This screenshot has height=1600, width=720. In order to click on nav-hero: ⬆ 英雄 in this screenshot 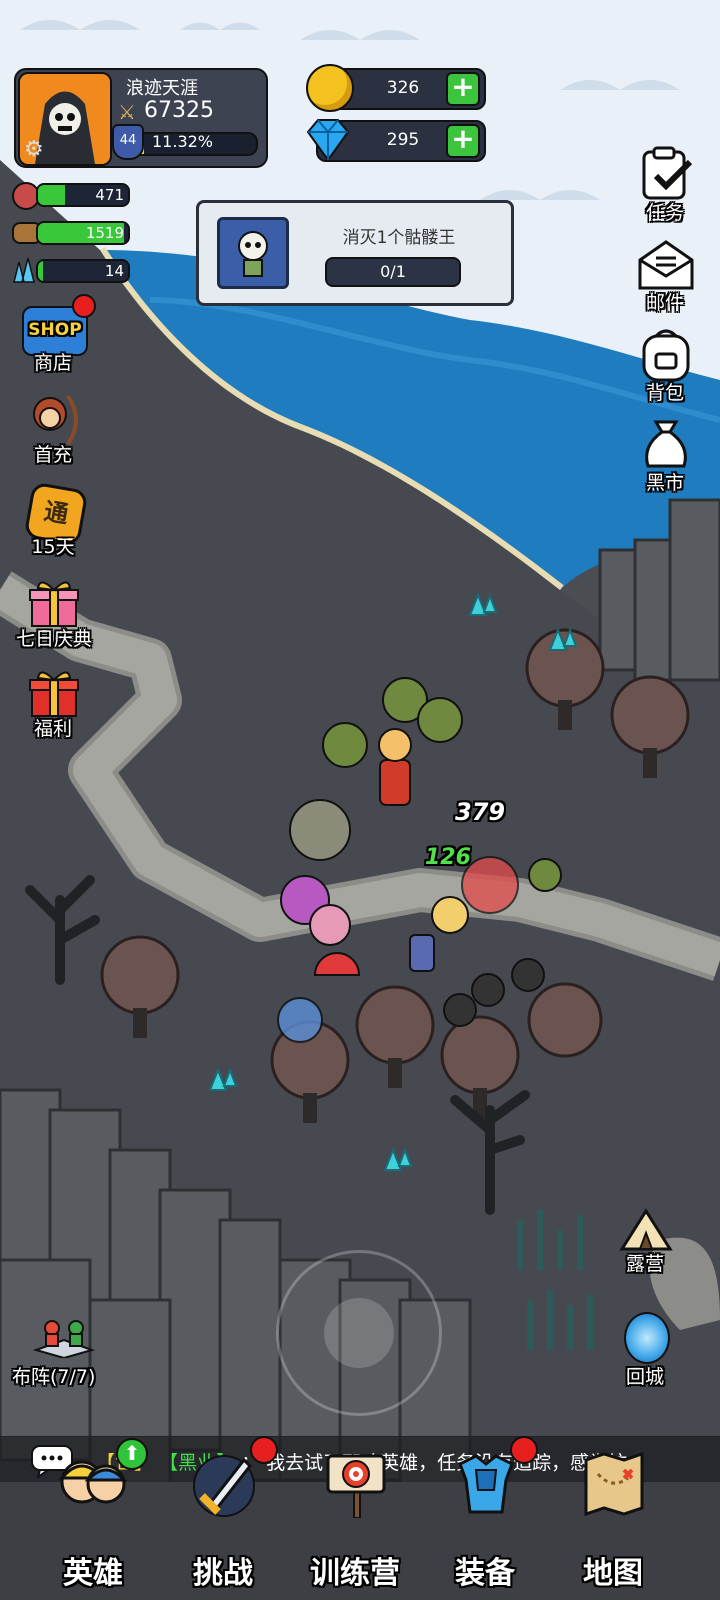, I will do `click(93, 1519)`.